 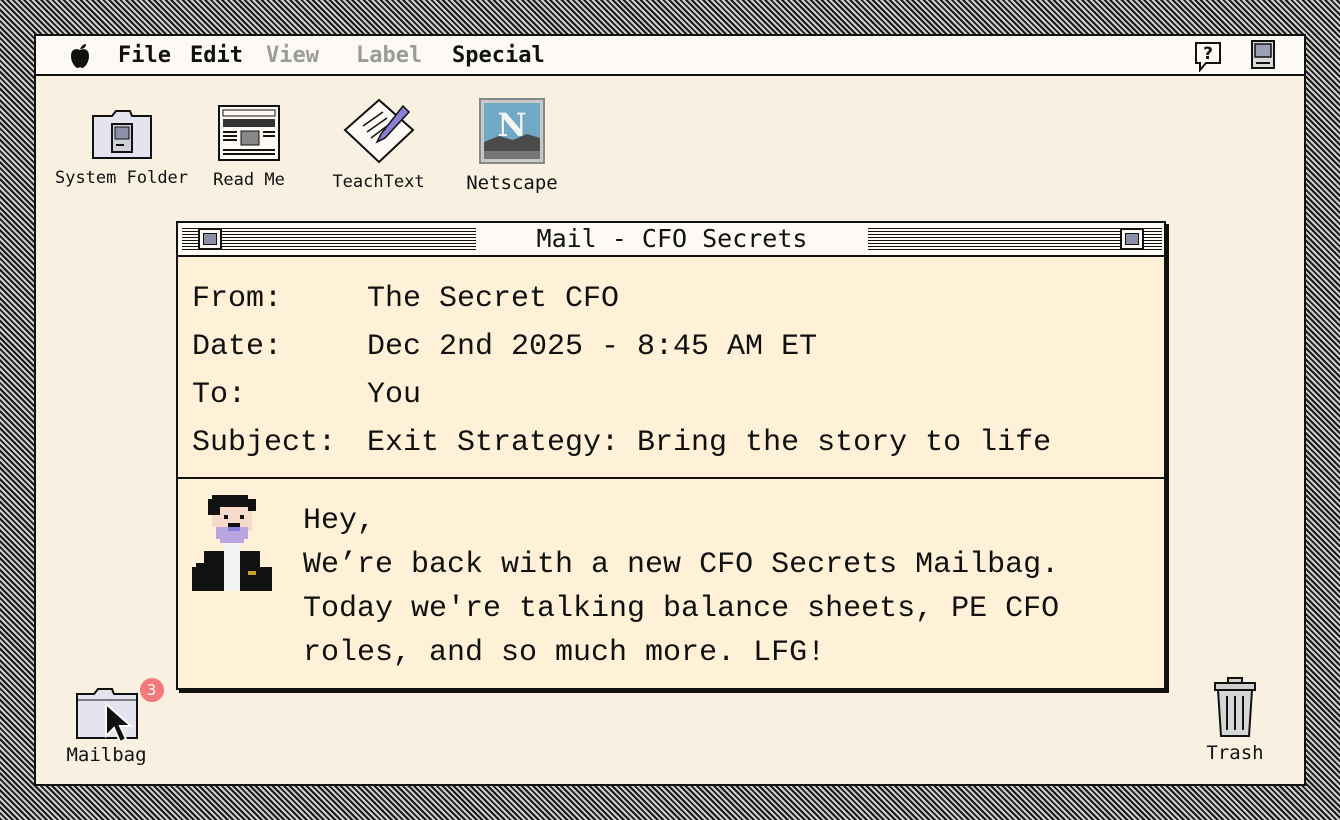 I want to click on header-date-label: Date:, so click(x=237, y=347).